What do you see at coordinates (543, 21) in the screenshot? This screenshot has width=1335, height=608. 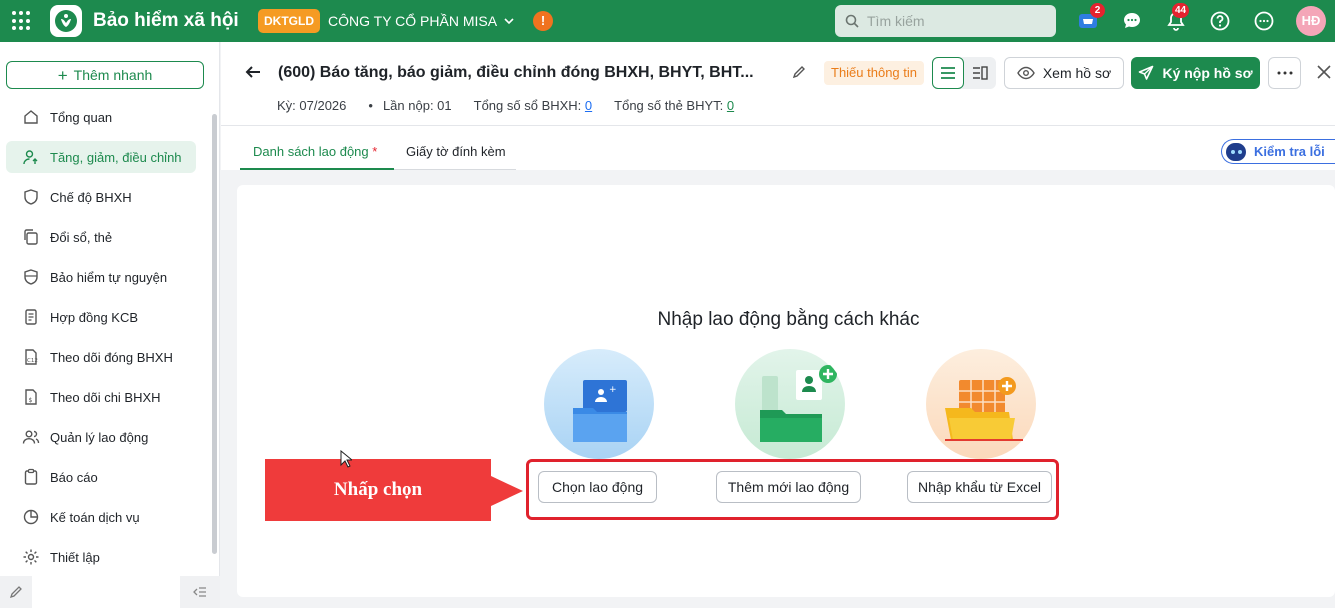 I see `warning-icon: !` at bounding box center [543, 21].